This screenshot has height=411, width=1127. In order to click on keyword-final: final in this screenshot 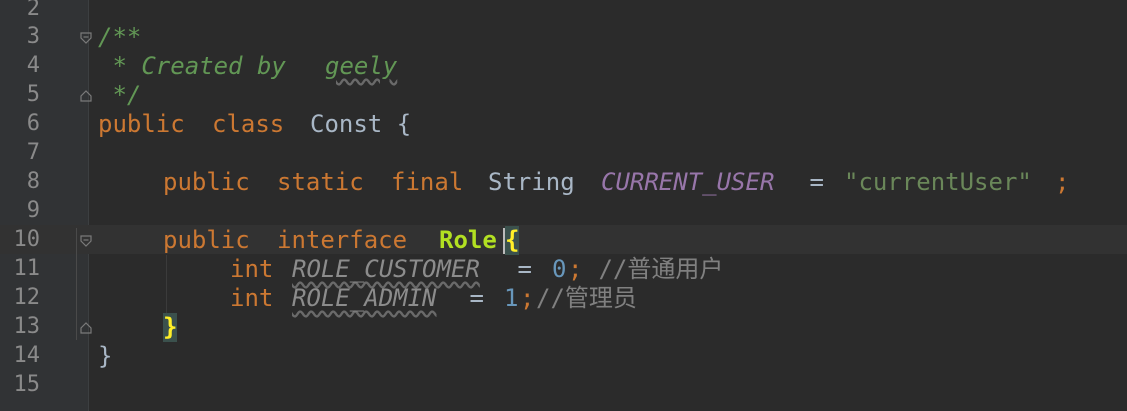, I will do `click(427, 182)`.